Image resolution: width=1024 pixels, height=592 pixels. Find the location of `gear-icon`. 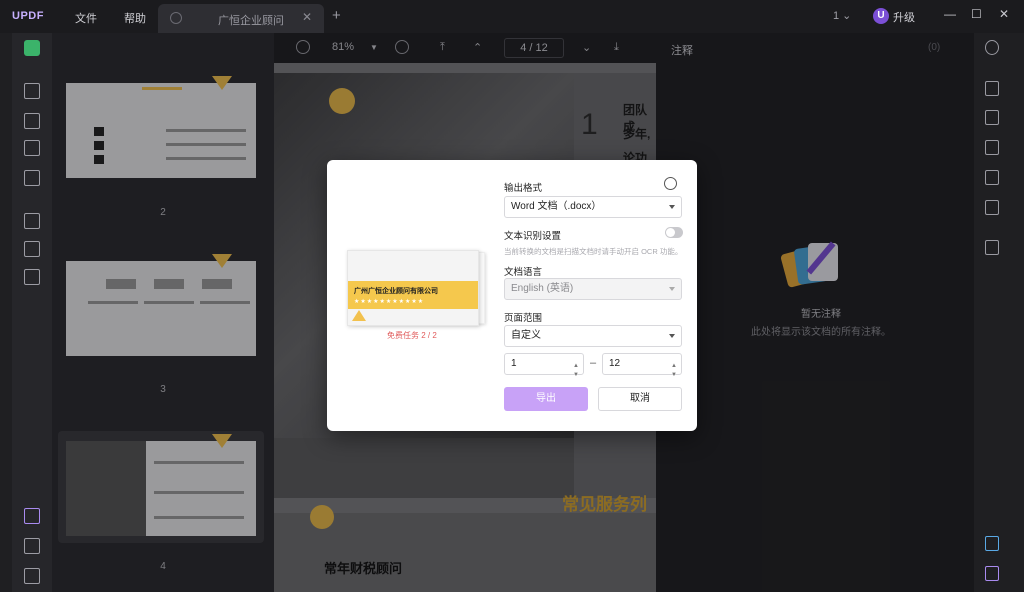

gear-icon is located at coordinates (670, 183).